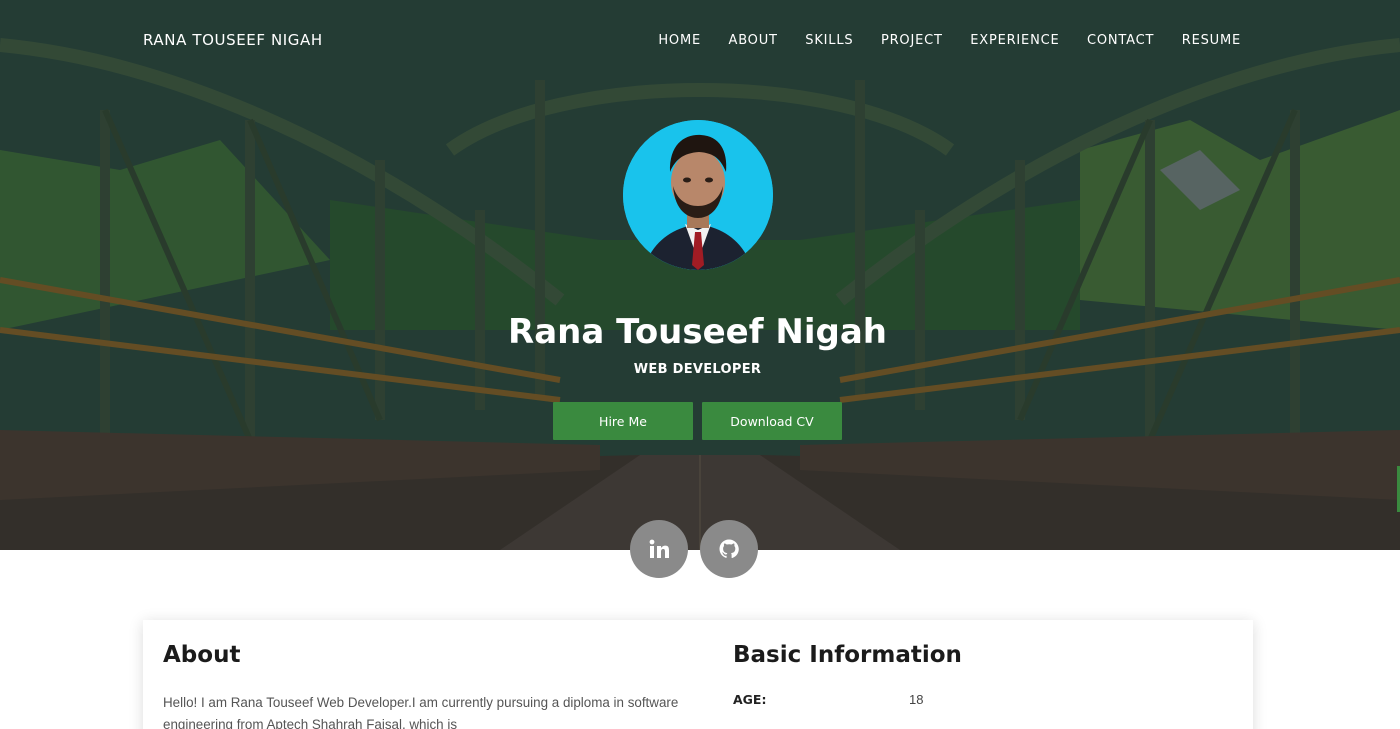  Describe the element at coordinates (753, 40) in the screenshot. I see `nav-link-about: ABOUT` at that location.